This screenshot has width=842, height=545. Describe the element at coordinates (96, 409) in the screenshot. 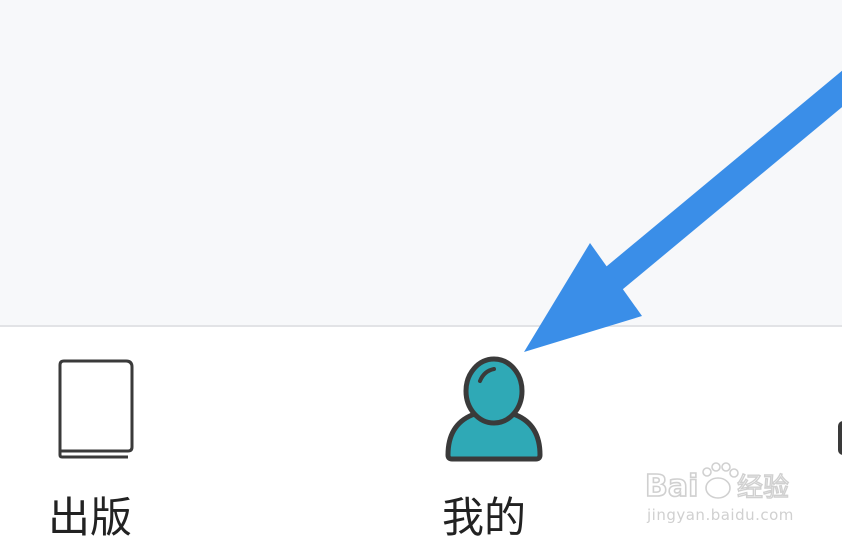

I see `book-icon` at that location.